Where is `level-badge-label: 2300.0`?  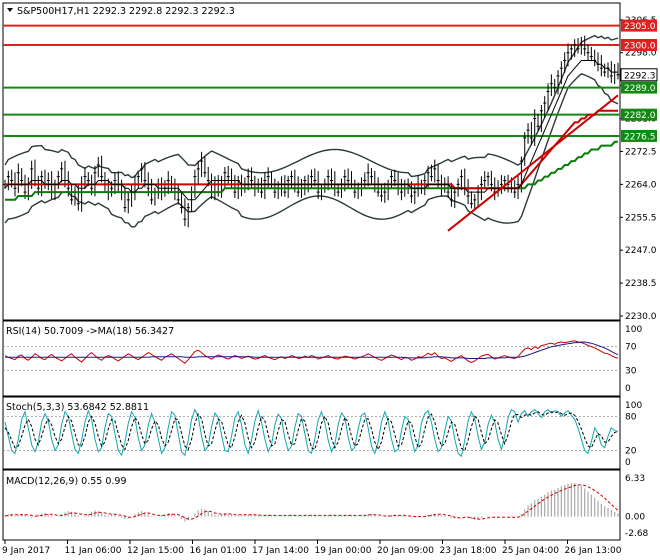 level-badge-label: 2300.0 is located at coordinates (640, 46).